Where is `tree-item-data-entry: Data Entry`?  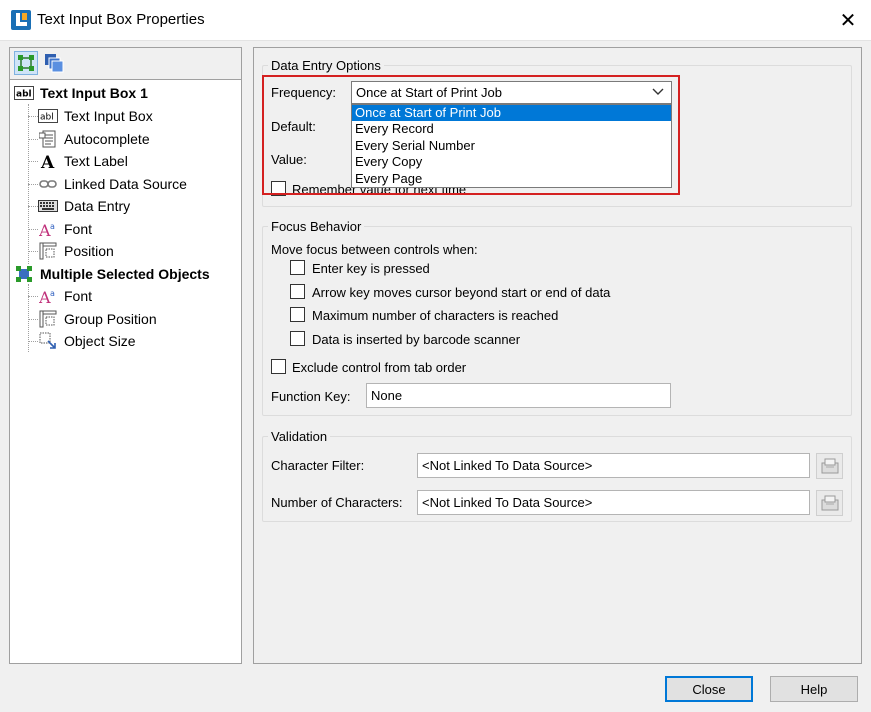
tree-item-data-entry: Data Entry is located at coordinates (84, 206).